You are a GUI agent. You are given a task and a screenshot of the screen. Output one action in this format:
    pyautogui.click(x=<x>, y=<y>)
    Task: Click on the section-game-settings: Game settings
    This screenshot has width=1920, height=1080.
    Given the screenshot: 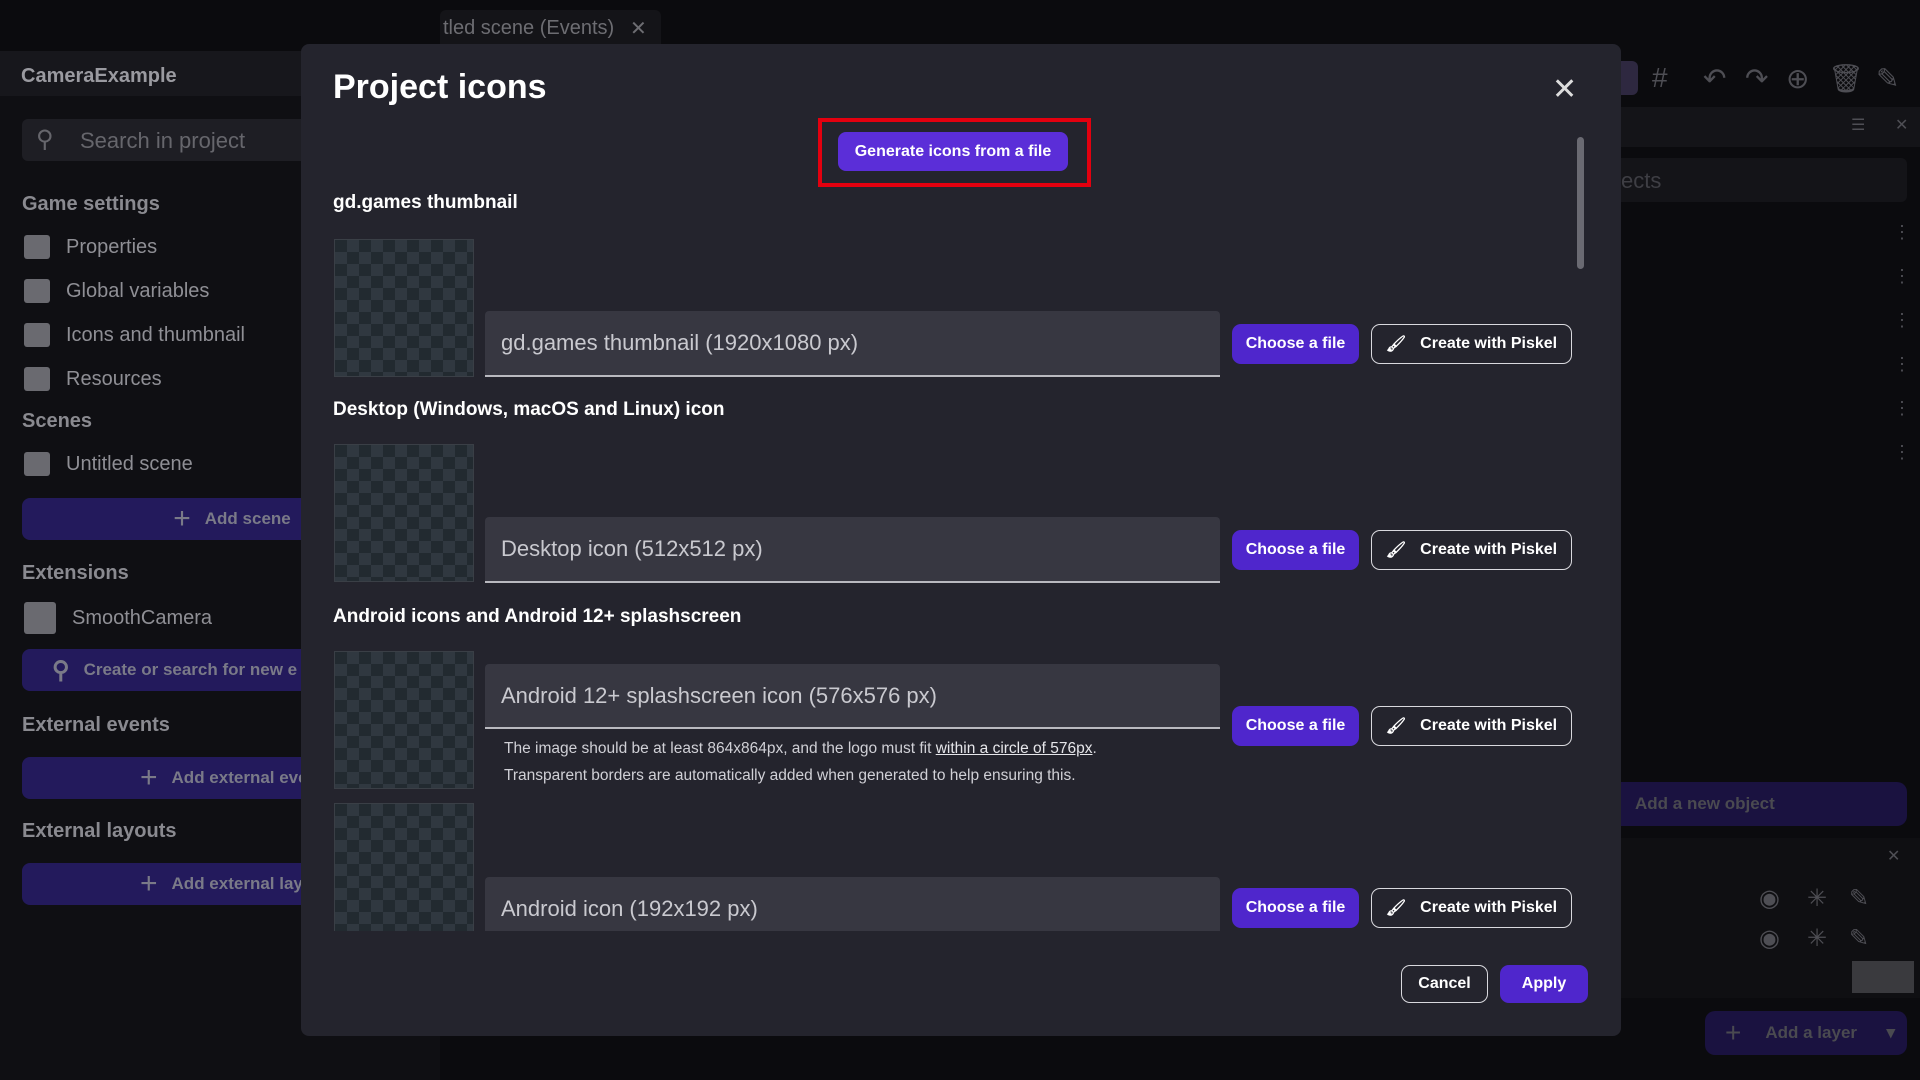 What is the action you would take?
    pyautogui.click(x=91, y=204)
    